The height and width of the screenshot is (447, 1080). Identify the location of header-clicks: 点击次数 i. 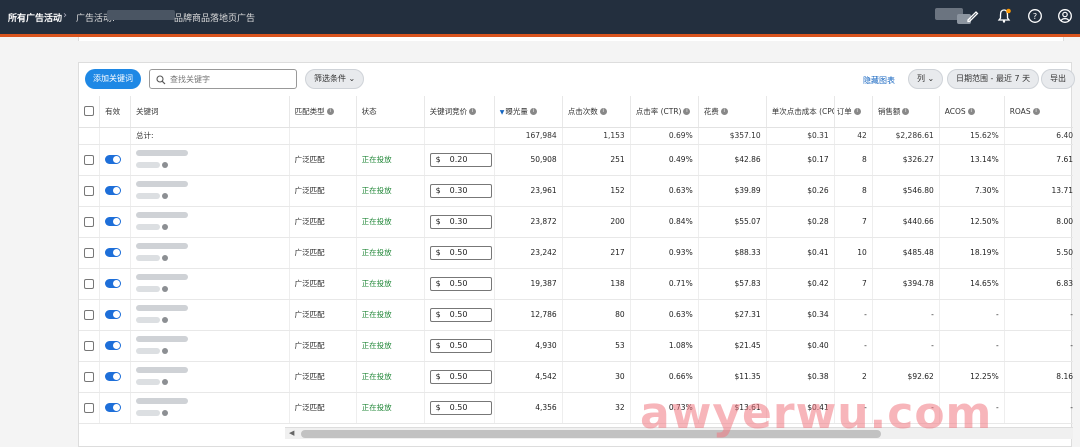
(596, 112).